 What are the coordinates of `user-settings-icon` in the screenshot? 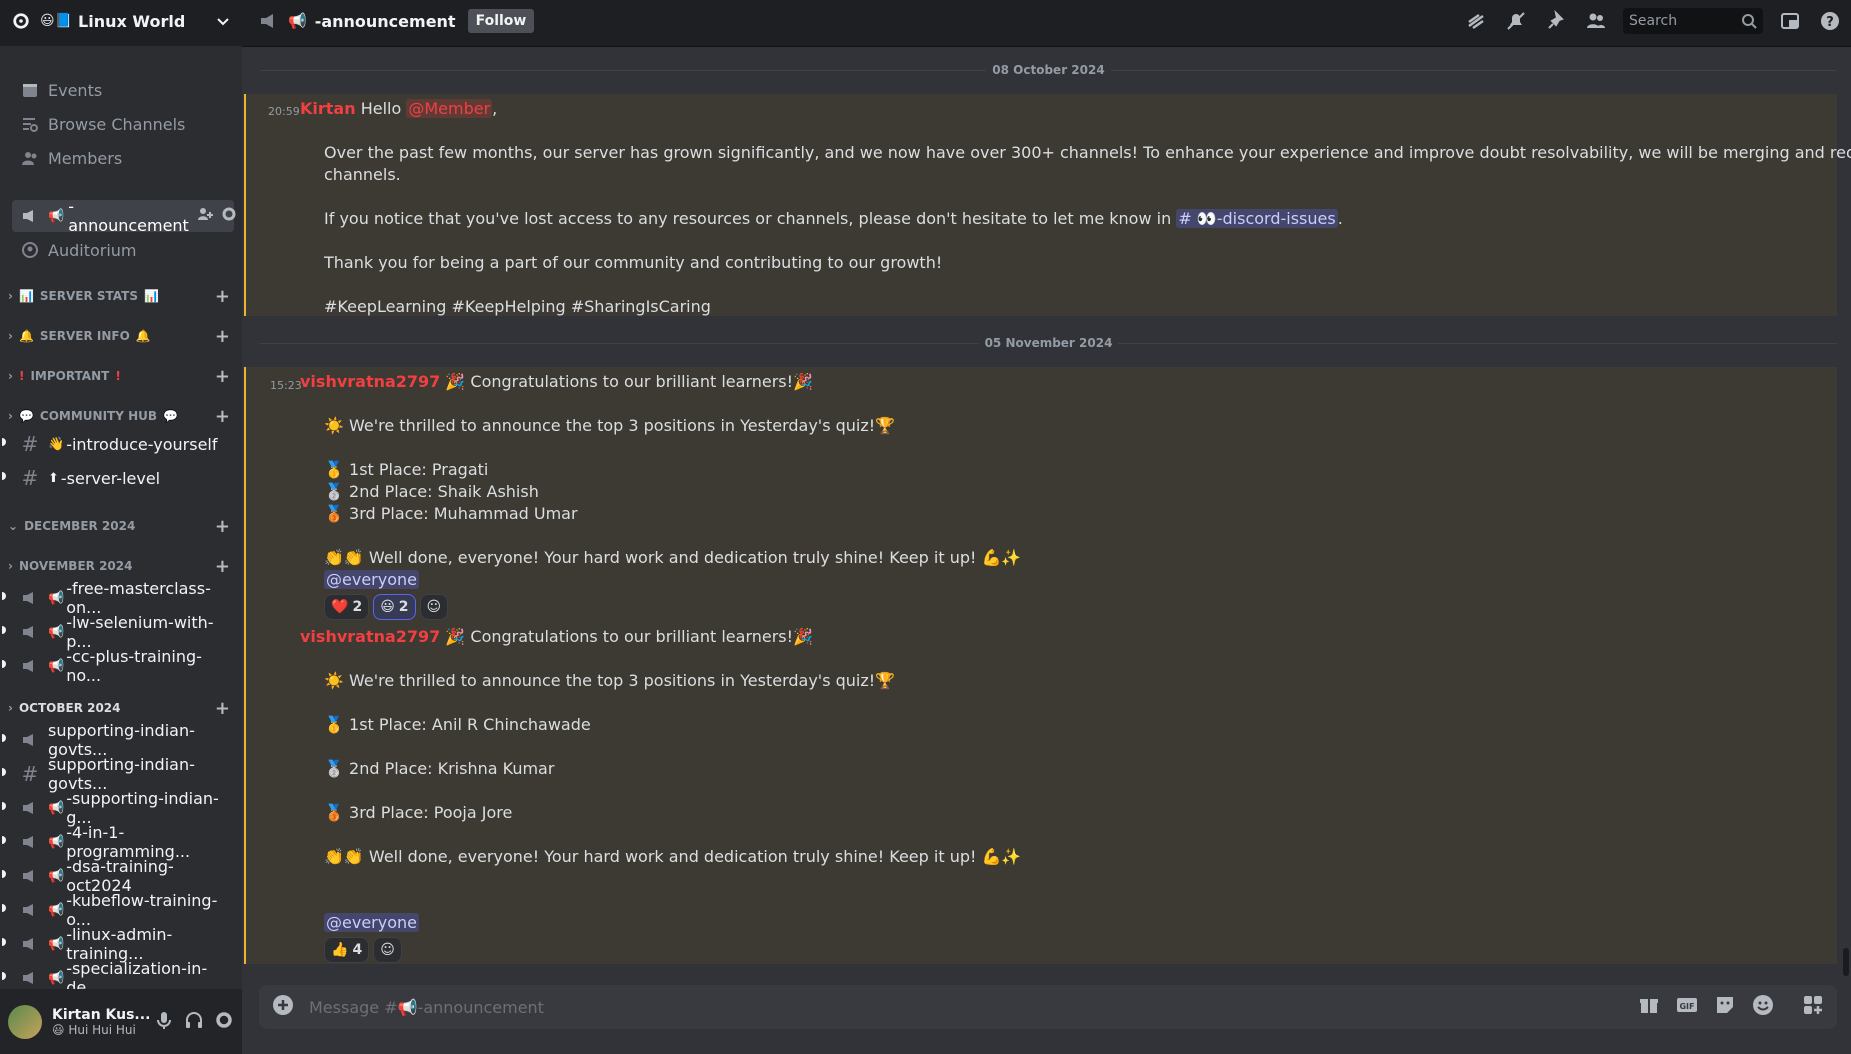 It's located at (224, 1022).